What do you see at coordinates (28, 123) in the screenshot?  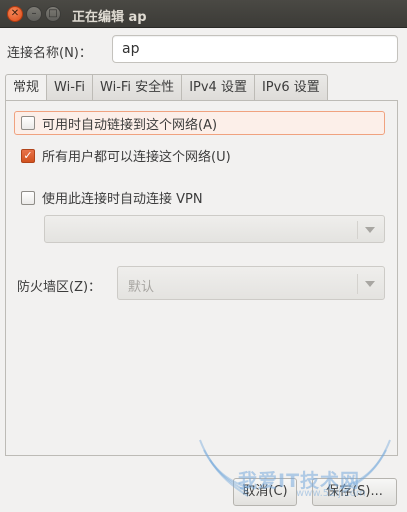 I see `auto-connect-checkbox` at bounding box center [28, 123].